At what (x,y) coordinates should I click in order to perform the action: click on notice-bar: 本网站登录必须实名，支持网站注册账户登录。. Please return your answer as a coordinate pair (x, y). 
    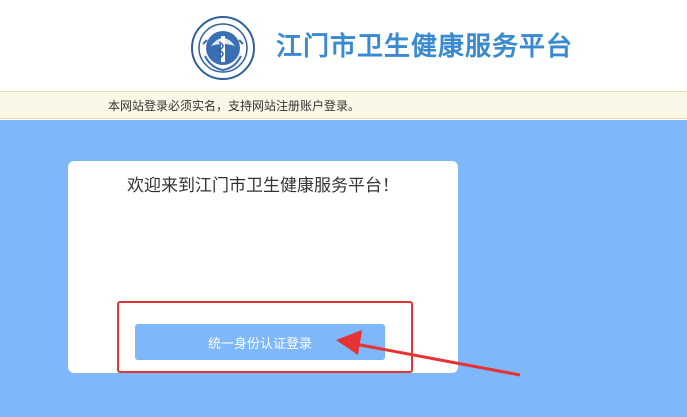
    Looking at the image, I should click on (343, 105).